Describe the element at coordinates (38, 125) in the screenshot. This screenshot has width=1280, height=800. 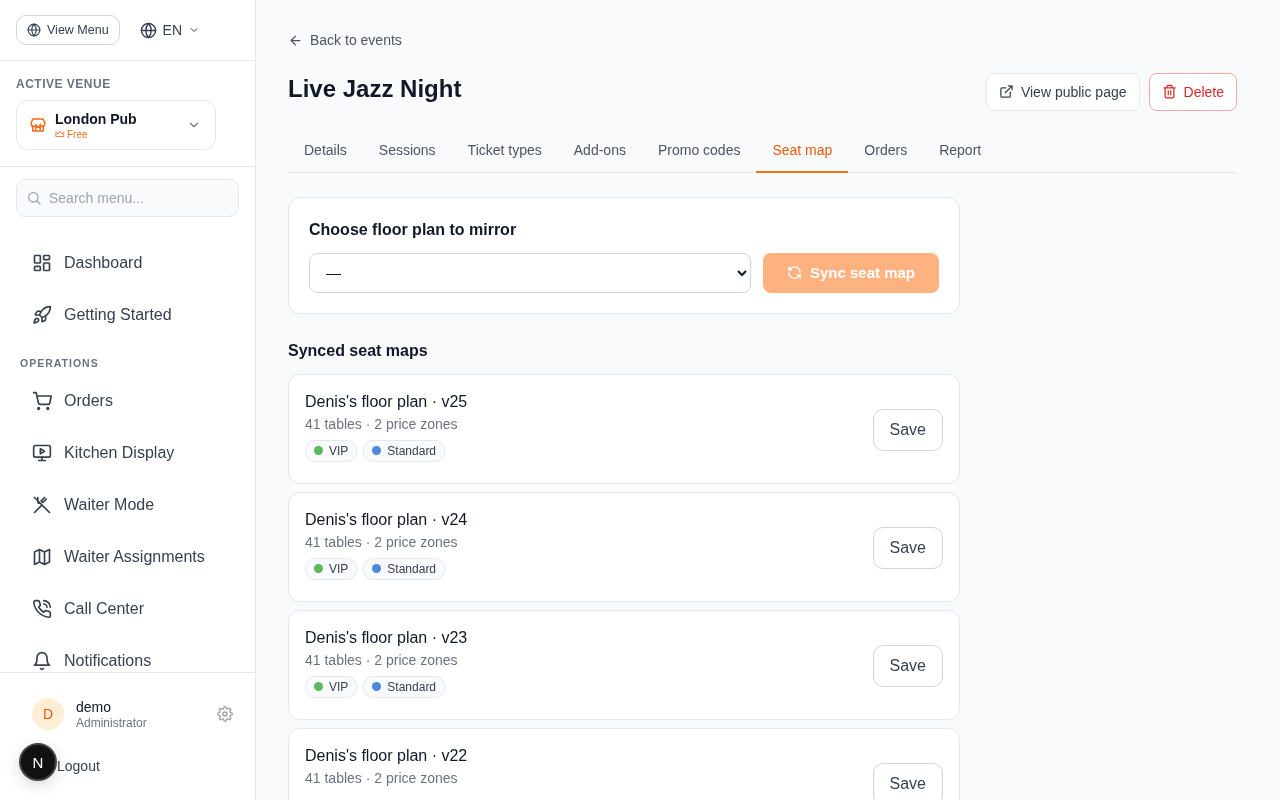
I see `store-icon` at that location.